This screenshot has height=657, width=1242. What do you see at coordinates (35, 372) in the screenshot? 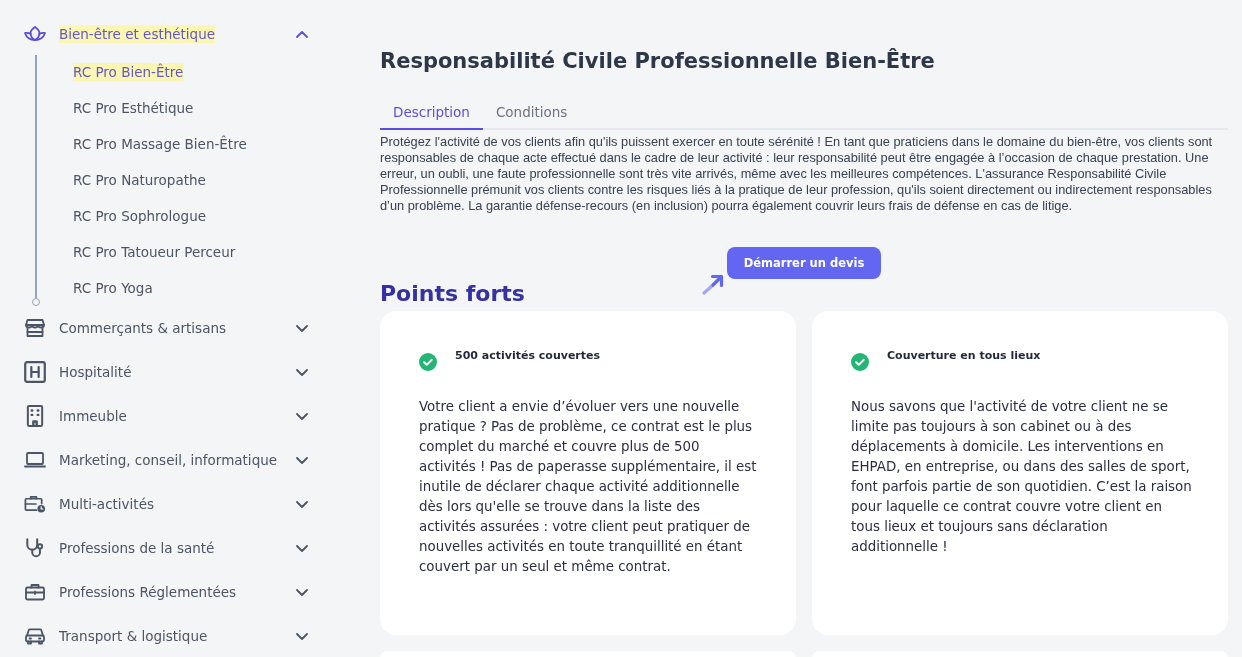
I see `hospital-sign-icon` at bounding box center [35, 372].